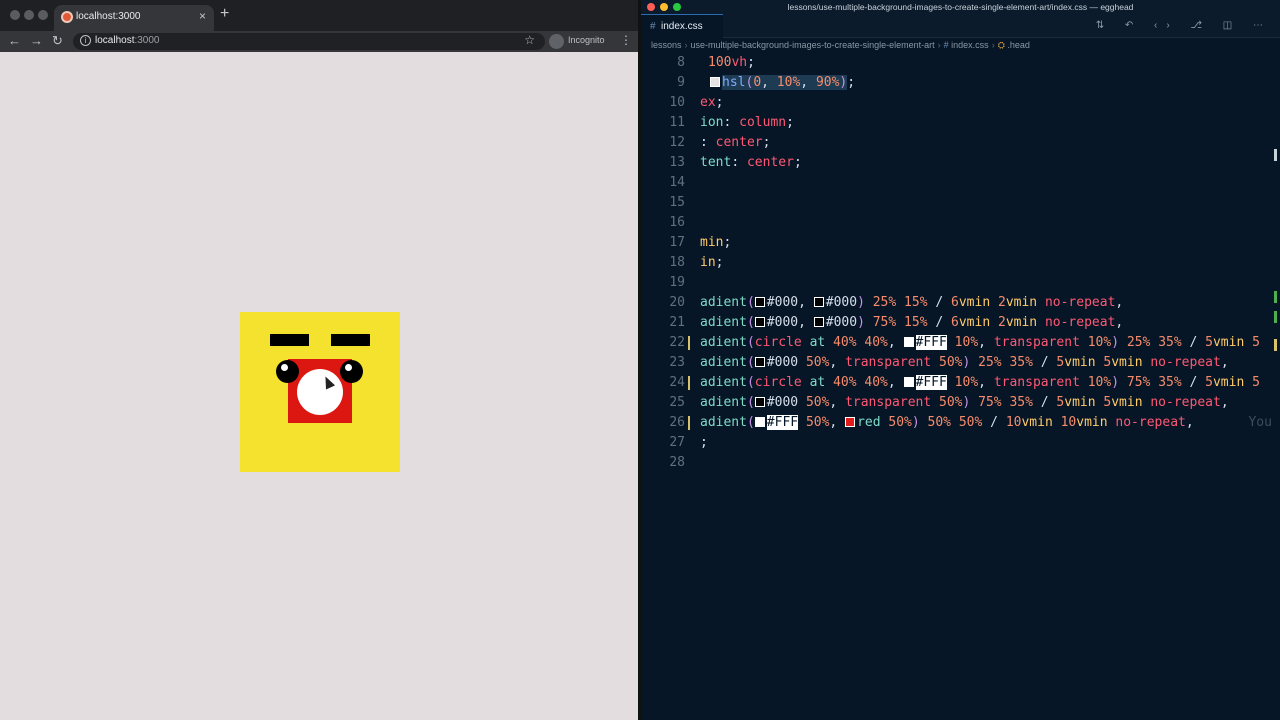  I want to click on line-number: 11, so click(677, 122).